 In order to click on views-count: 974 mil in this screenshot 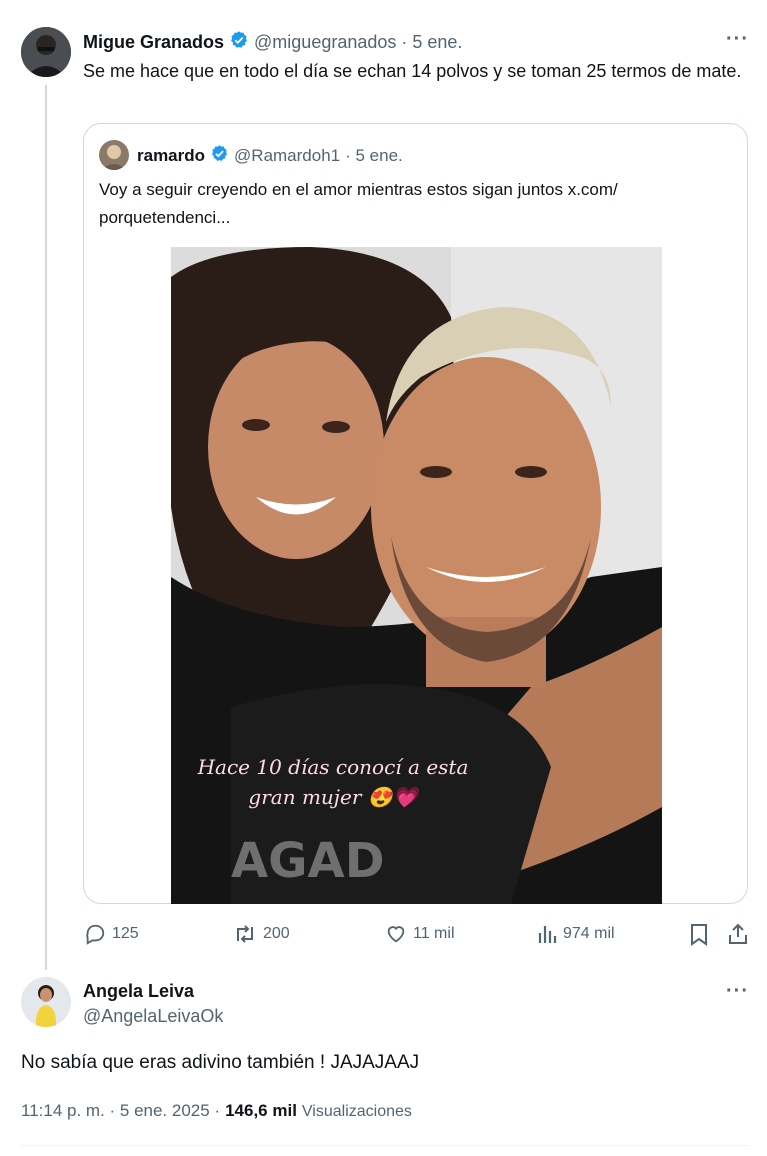, I will do `click(589, 933)`.